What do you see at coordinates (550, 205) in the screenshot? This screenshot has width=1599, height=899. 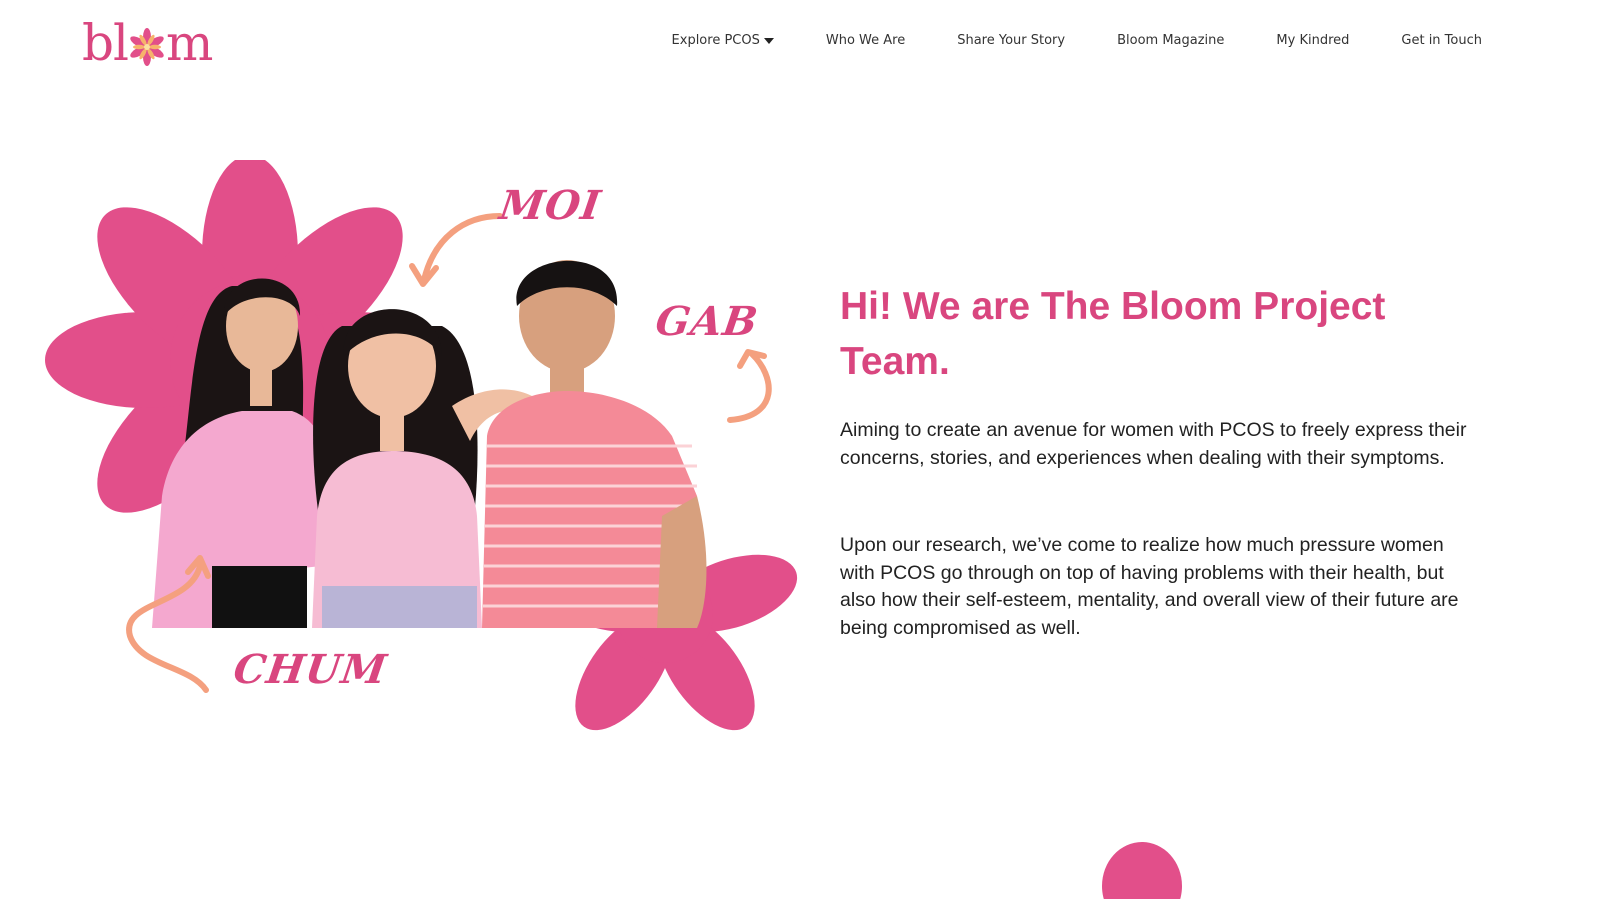 I see `name-label-moi: MOI` at bounding box center [550, 205].